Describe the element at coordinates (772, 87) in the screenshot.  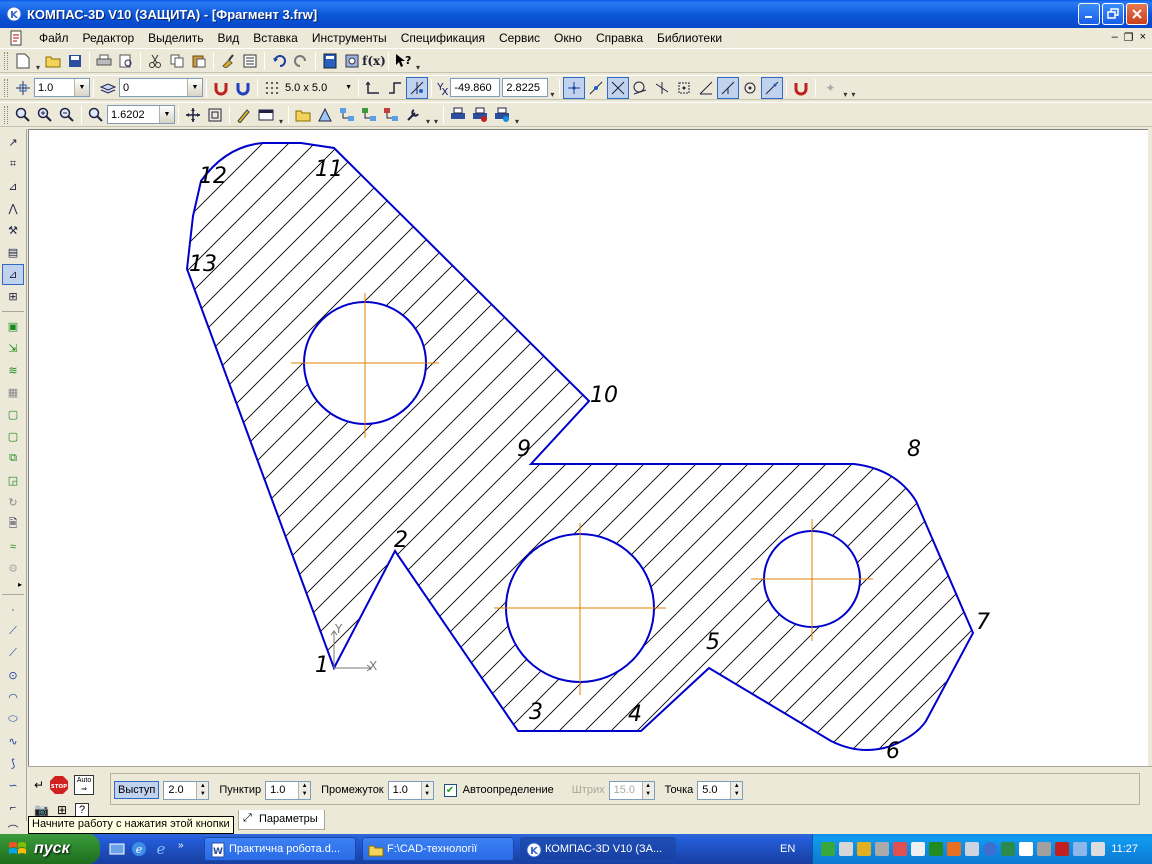
I see `snap-point-on-curve-button` at that location.